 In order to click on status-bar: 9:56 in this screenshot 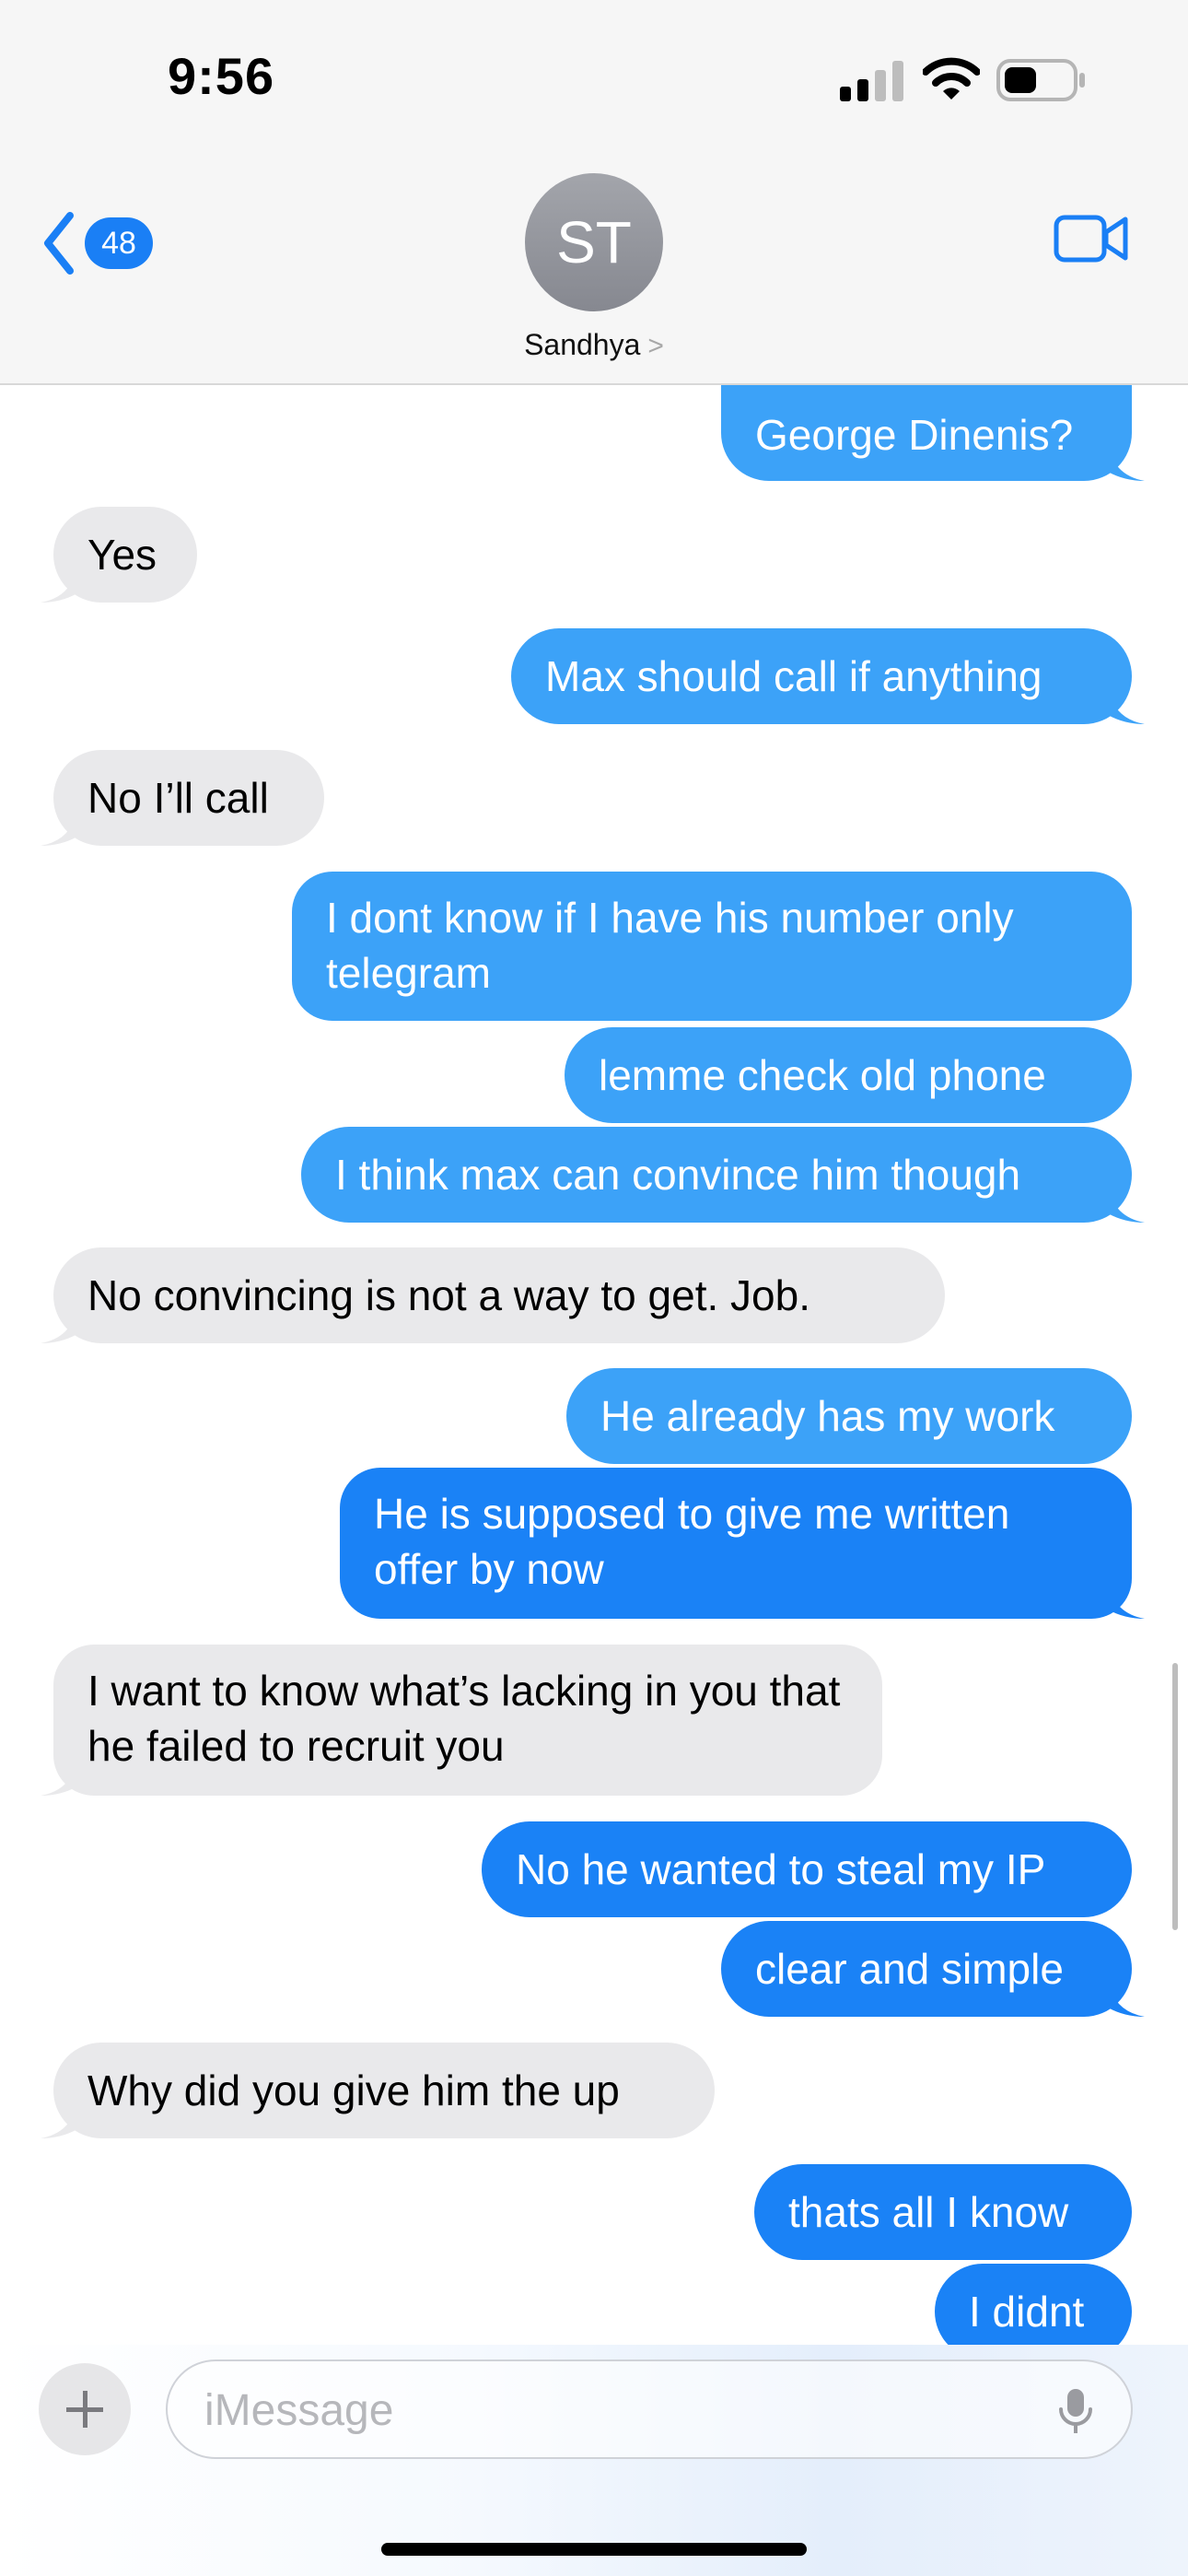, I will do `click(594, 78)`.